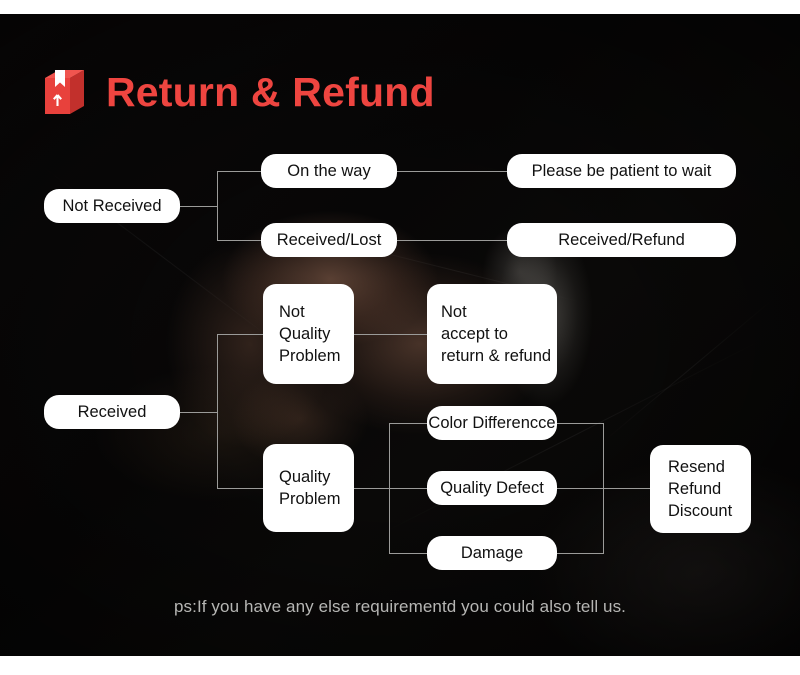 The image size is (800, 675). Describe the element at coordinates (67, 92) in the screenshot. I see `package-box-icon` at that location.